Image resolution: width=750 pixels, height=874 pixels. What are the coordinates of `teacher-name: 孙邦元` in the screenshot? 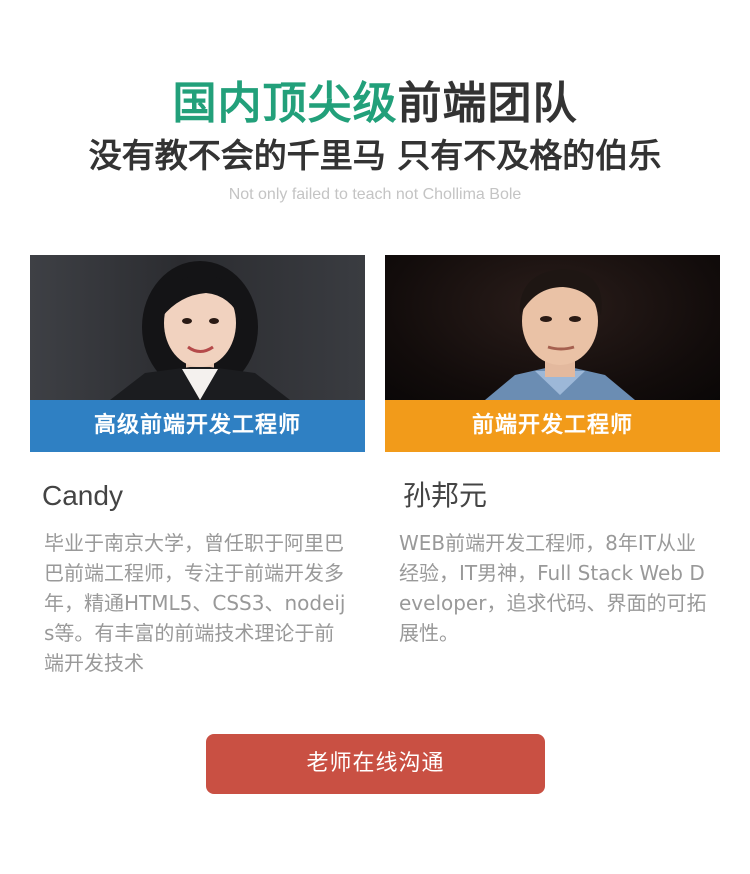 It's located at (445, 495).